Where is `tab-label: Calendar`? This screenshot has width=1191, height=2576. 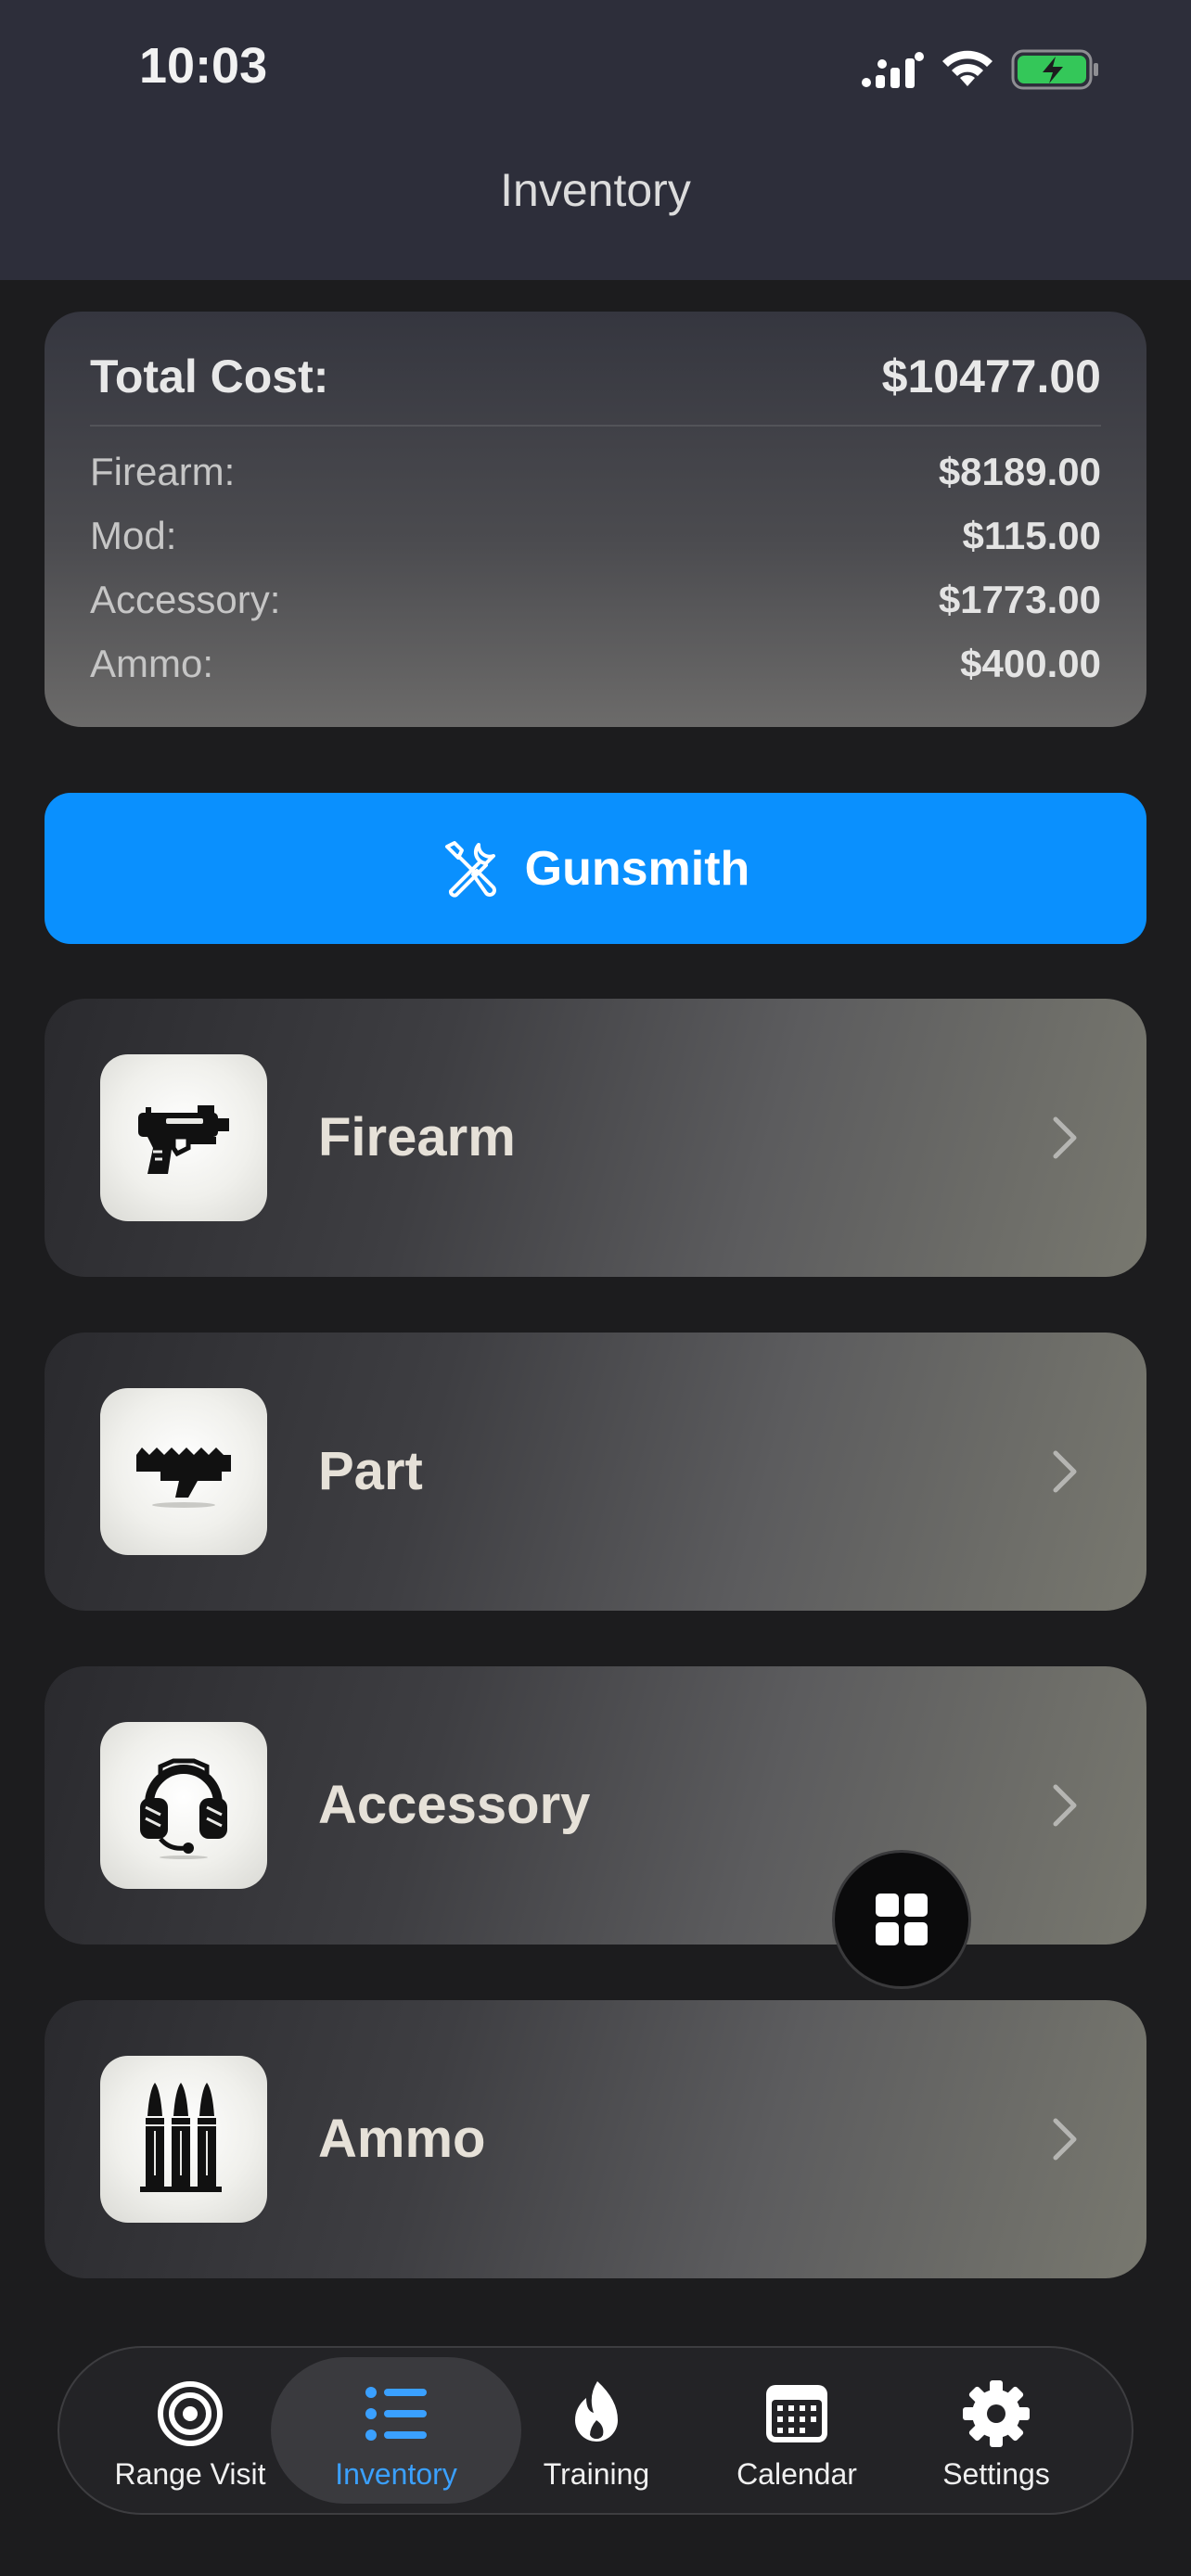
tab-label: Calendar is located at coordinates (796, 2474).